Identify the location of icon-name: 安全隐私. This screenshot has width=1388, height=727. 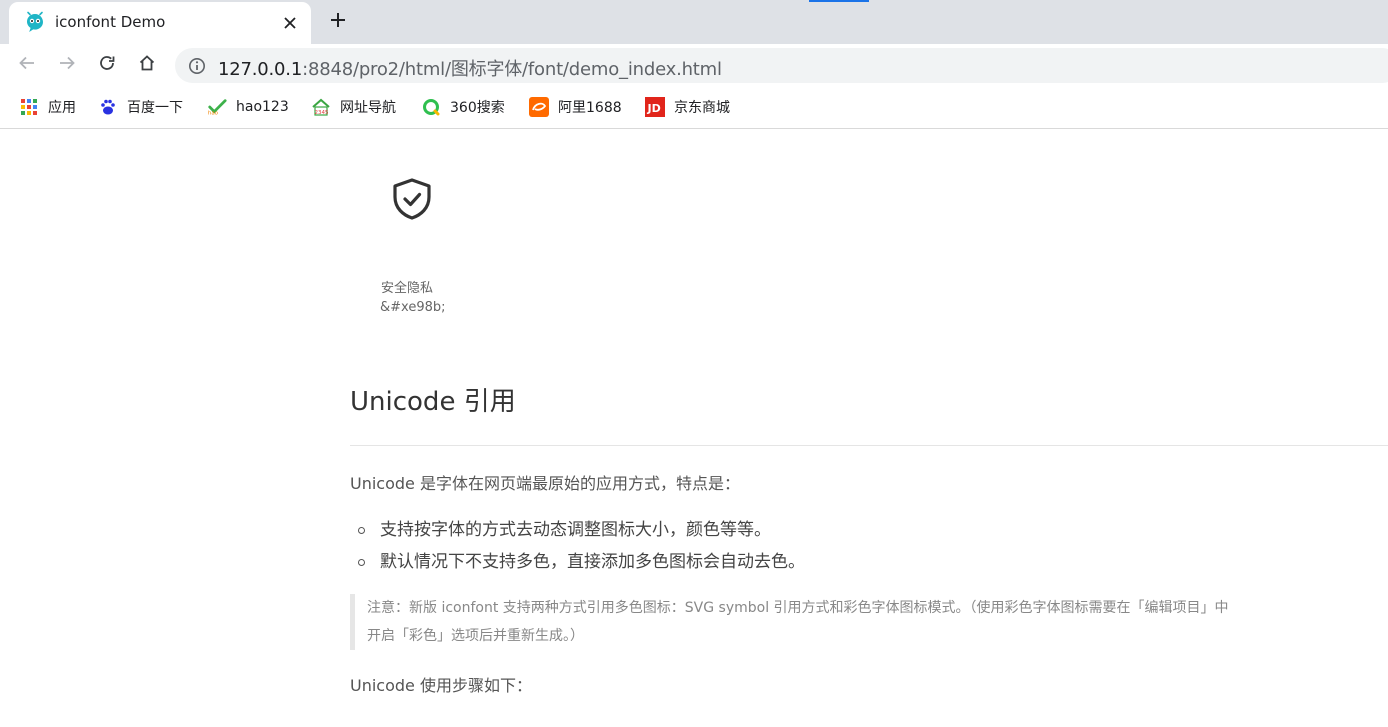
(407, 288).